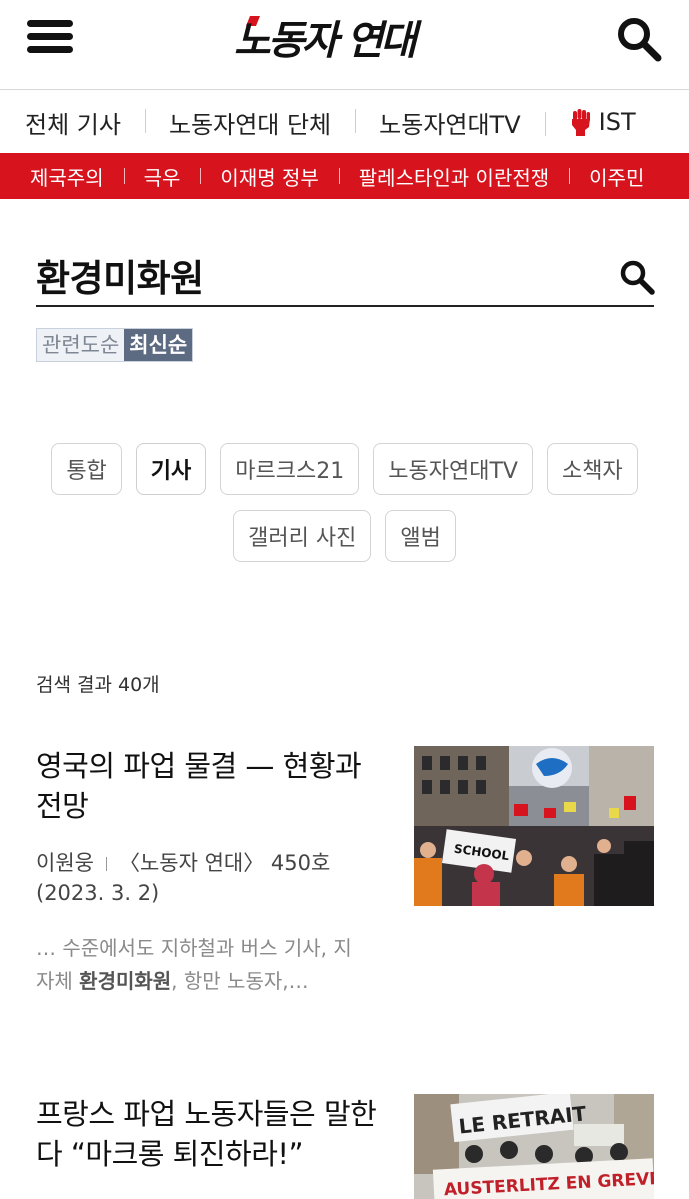 This screenshot has width=689, height=1199. I want to click on site-header: 노동자 연대, so click(344, 45).